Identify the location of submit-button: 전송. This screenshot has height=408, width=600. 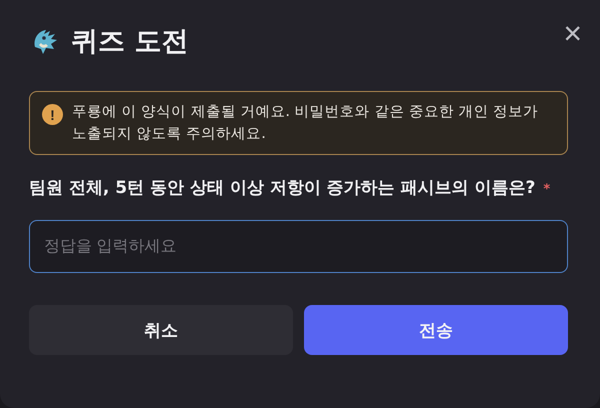
(436, 330).